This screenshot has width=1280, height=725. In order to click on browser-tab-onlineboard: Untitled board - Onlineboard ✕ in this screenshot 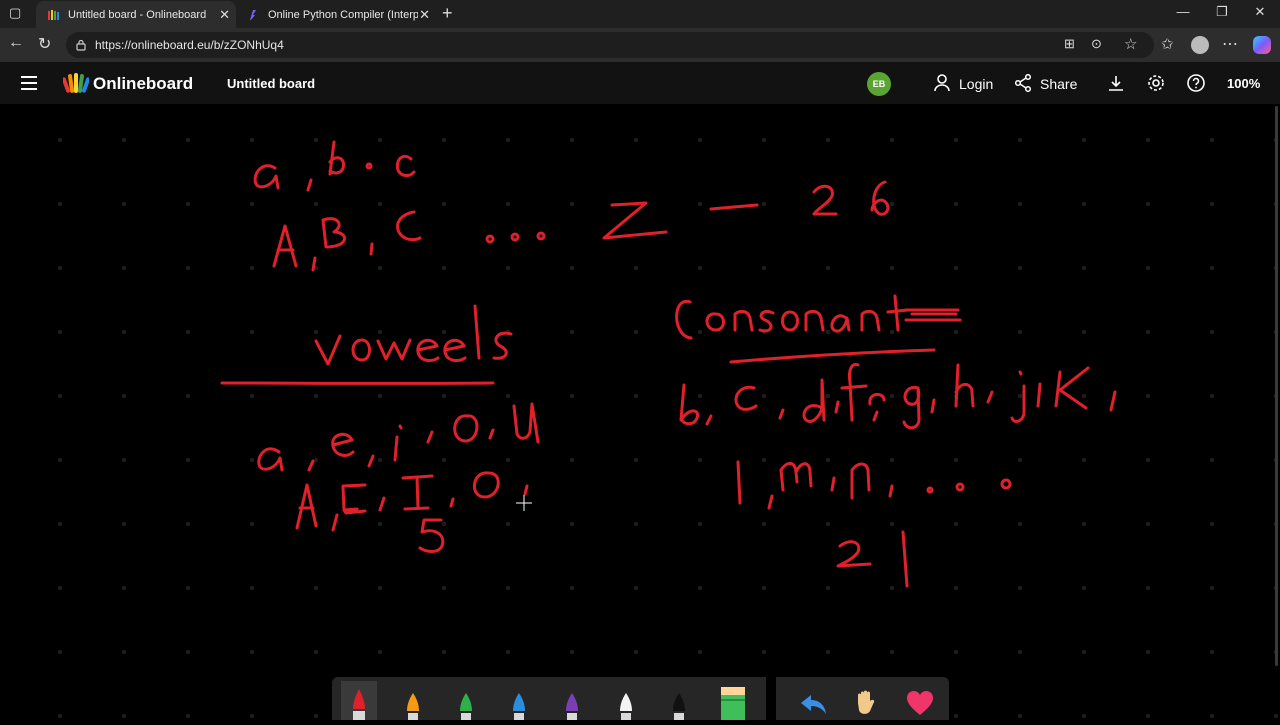, I will do `click(136, 14)`.